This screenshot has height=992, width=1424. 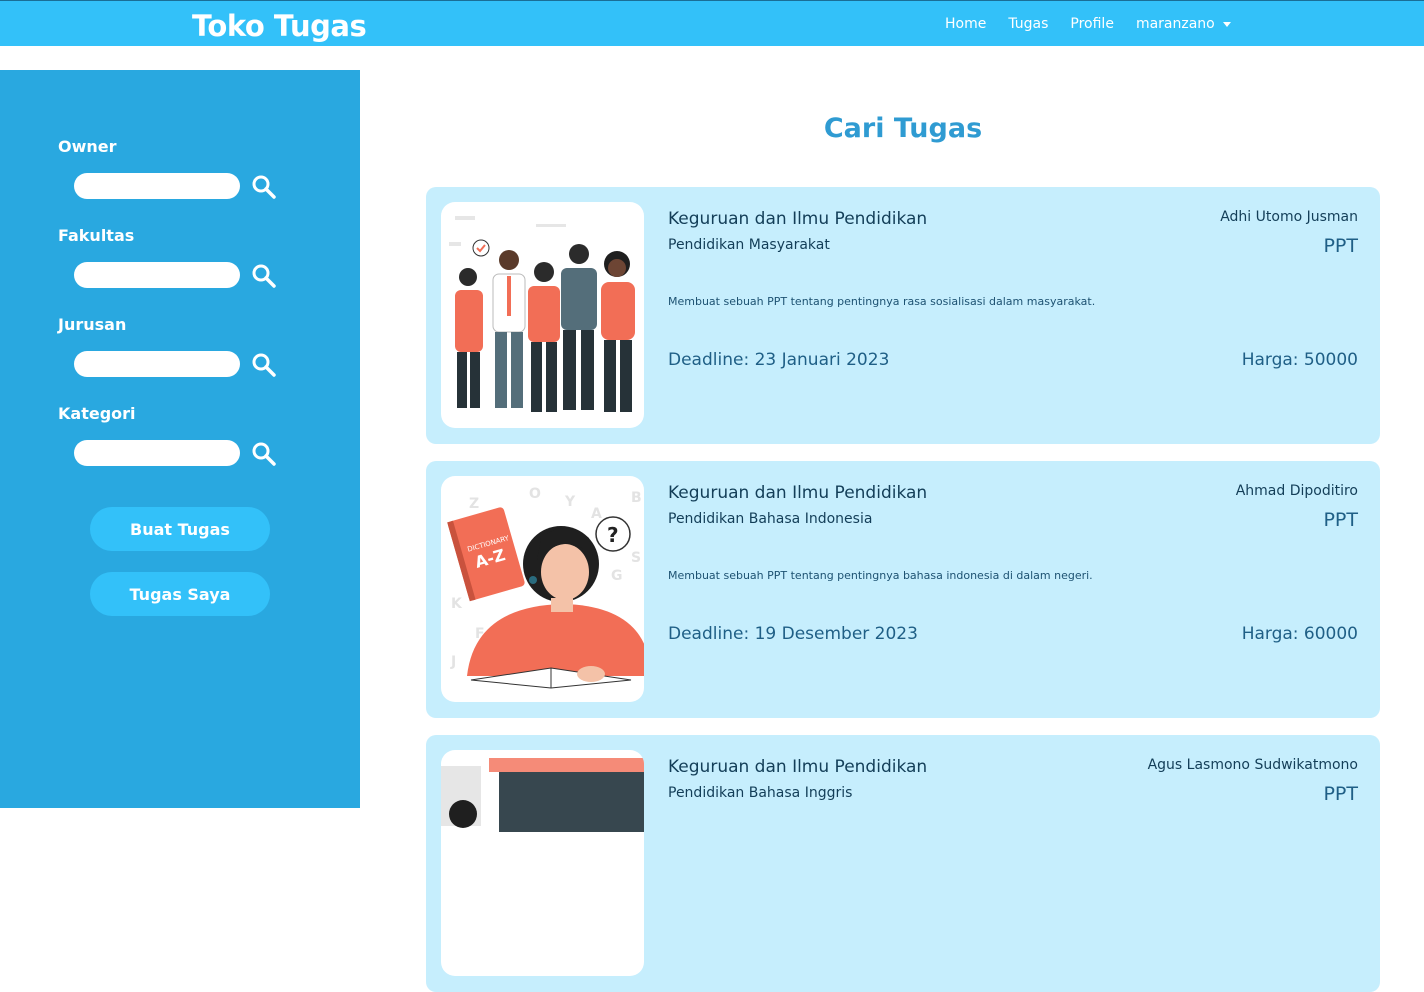 What do you see at coordinates (1289, 217) in the screenshot?
I see `card-owner: Adhi Utomo Jusman` at bounding box center [1289, 217].